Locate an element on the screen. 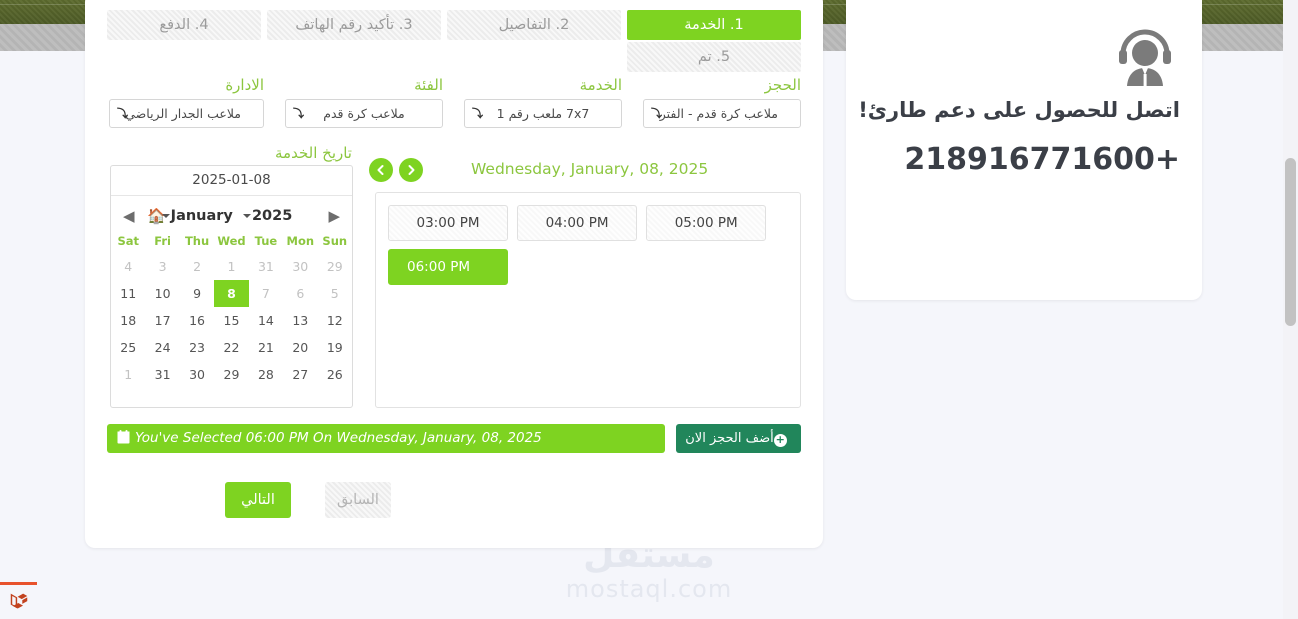 This screenshot has width=1298, height=619. calendar-day: 11 is located at coordinates (128, 293).